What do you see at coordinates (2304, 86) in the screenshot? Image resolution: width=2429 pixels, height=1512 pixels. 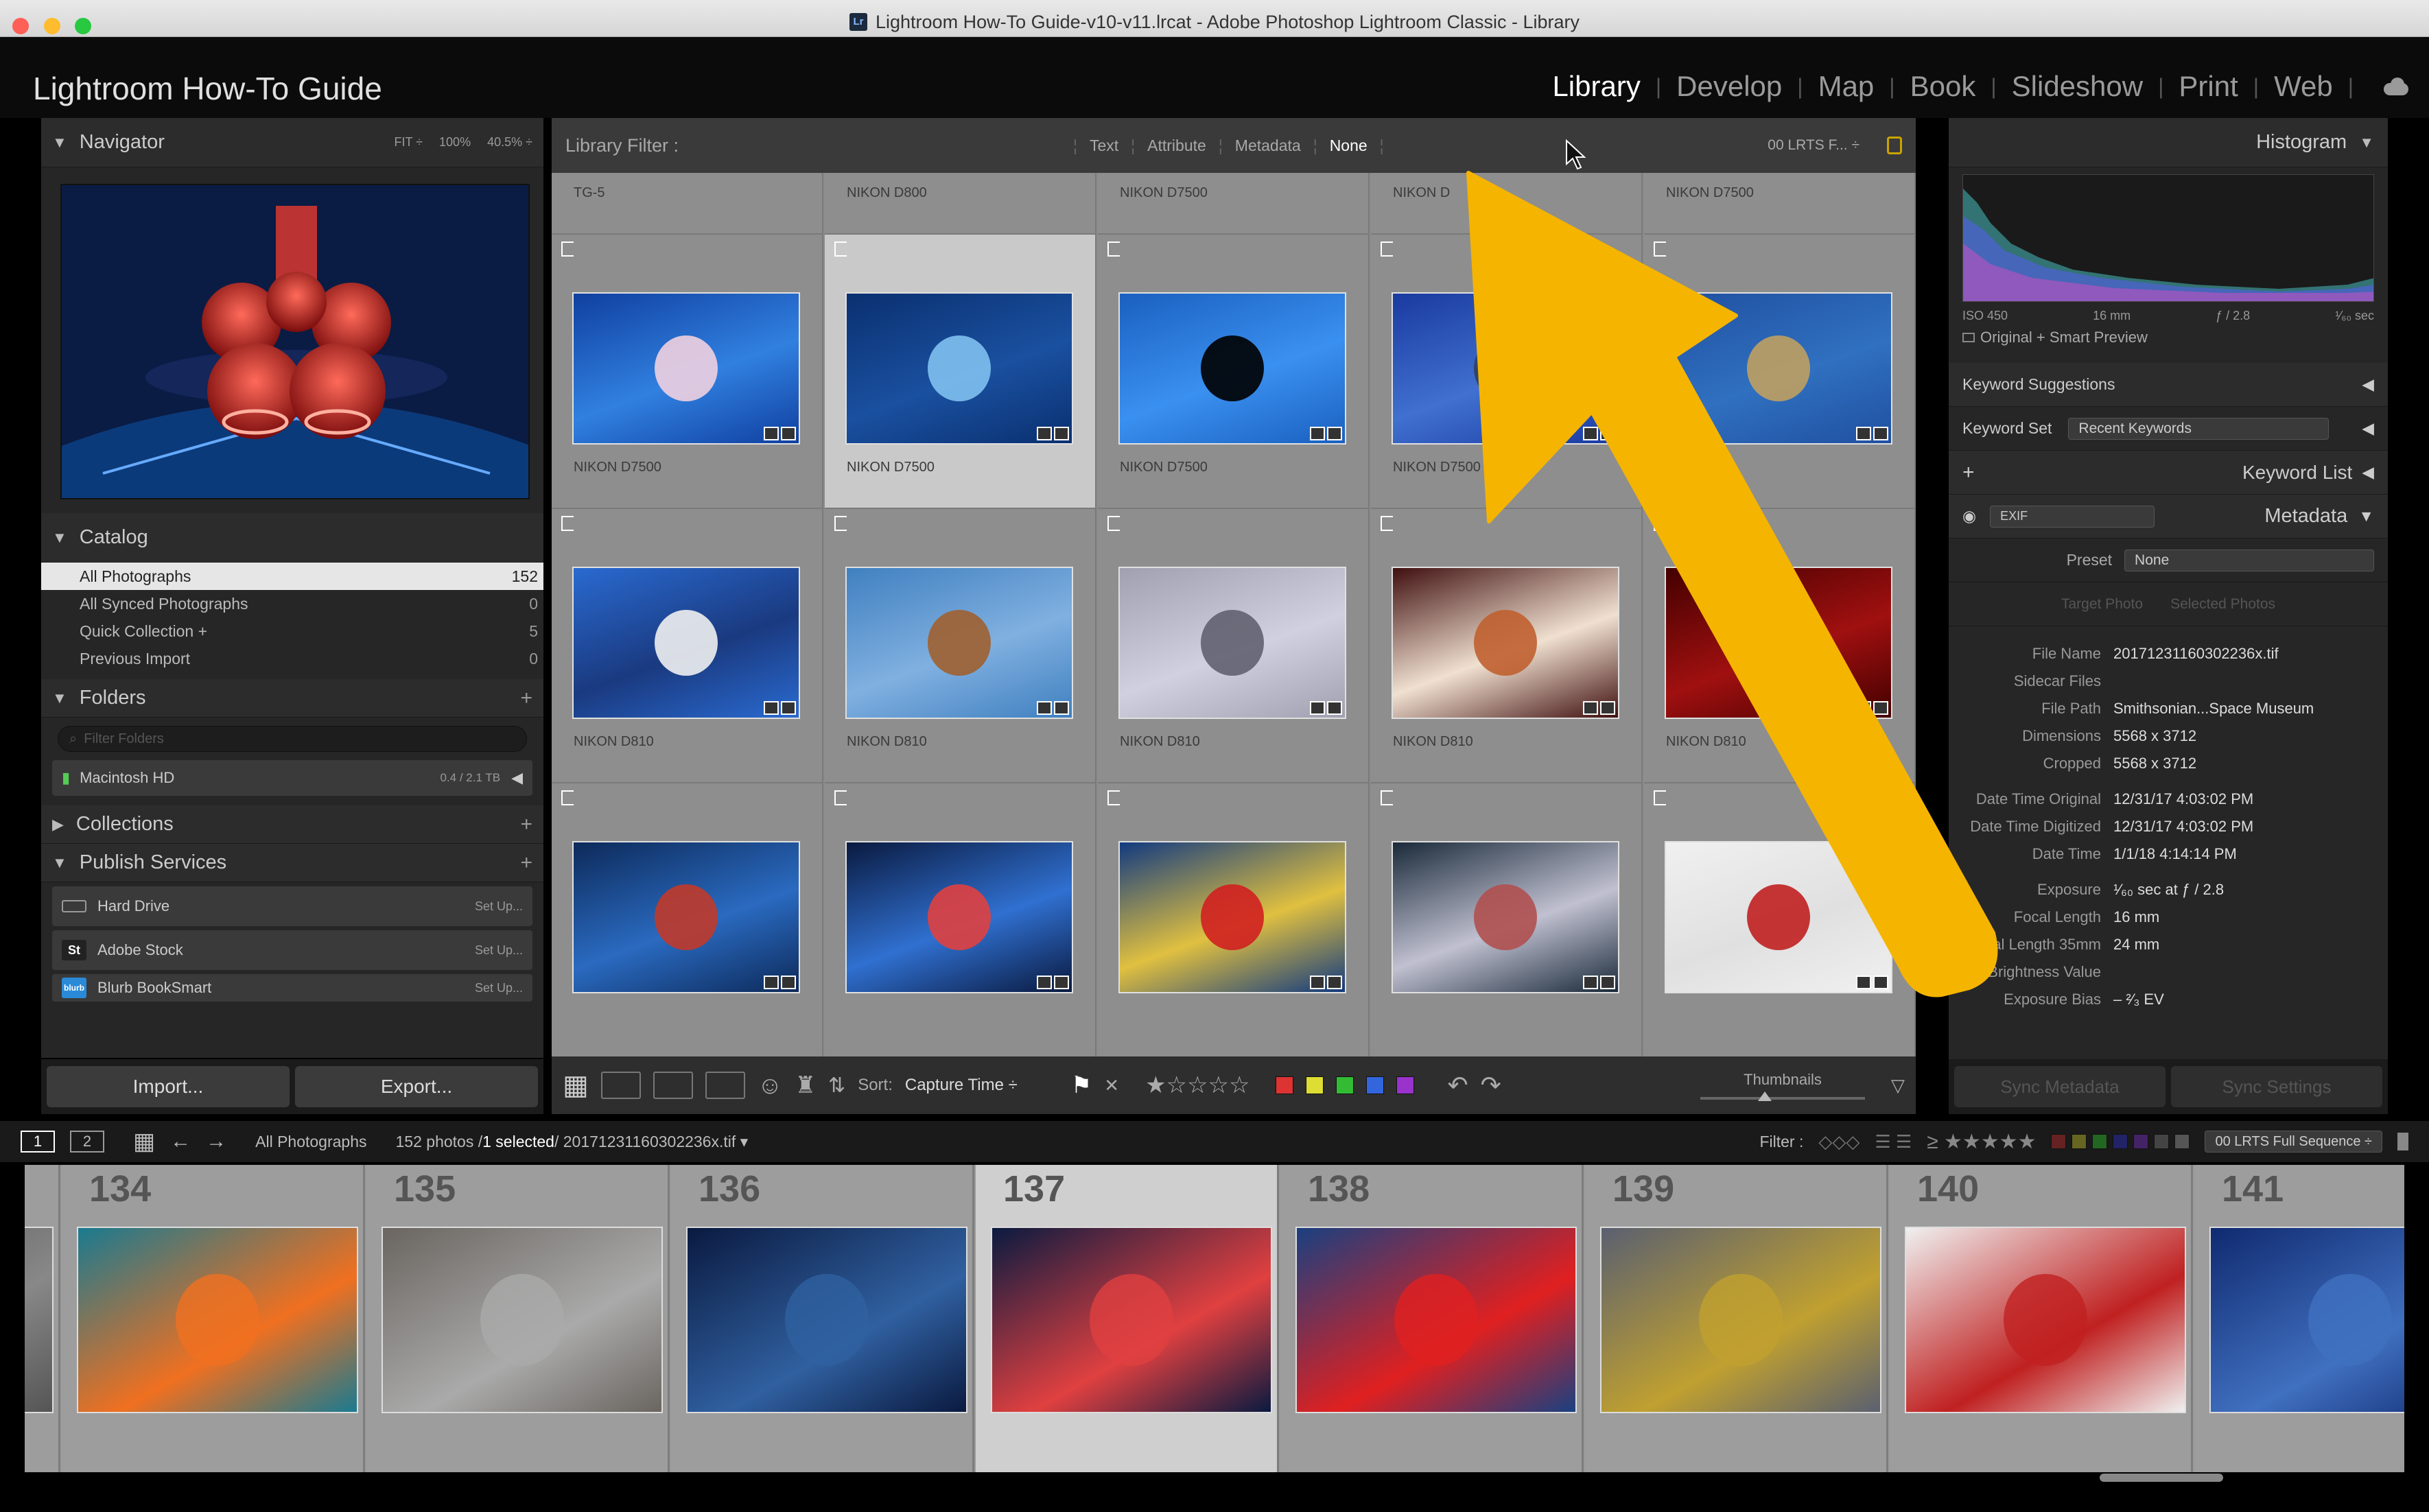 I see `module-web: Web` at bounding box center [2304, 86].